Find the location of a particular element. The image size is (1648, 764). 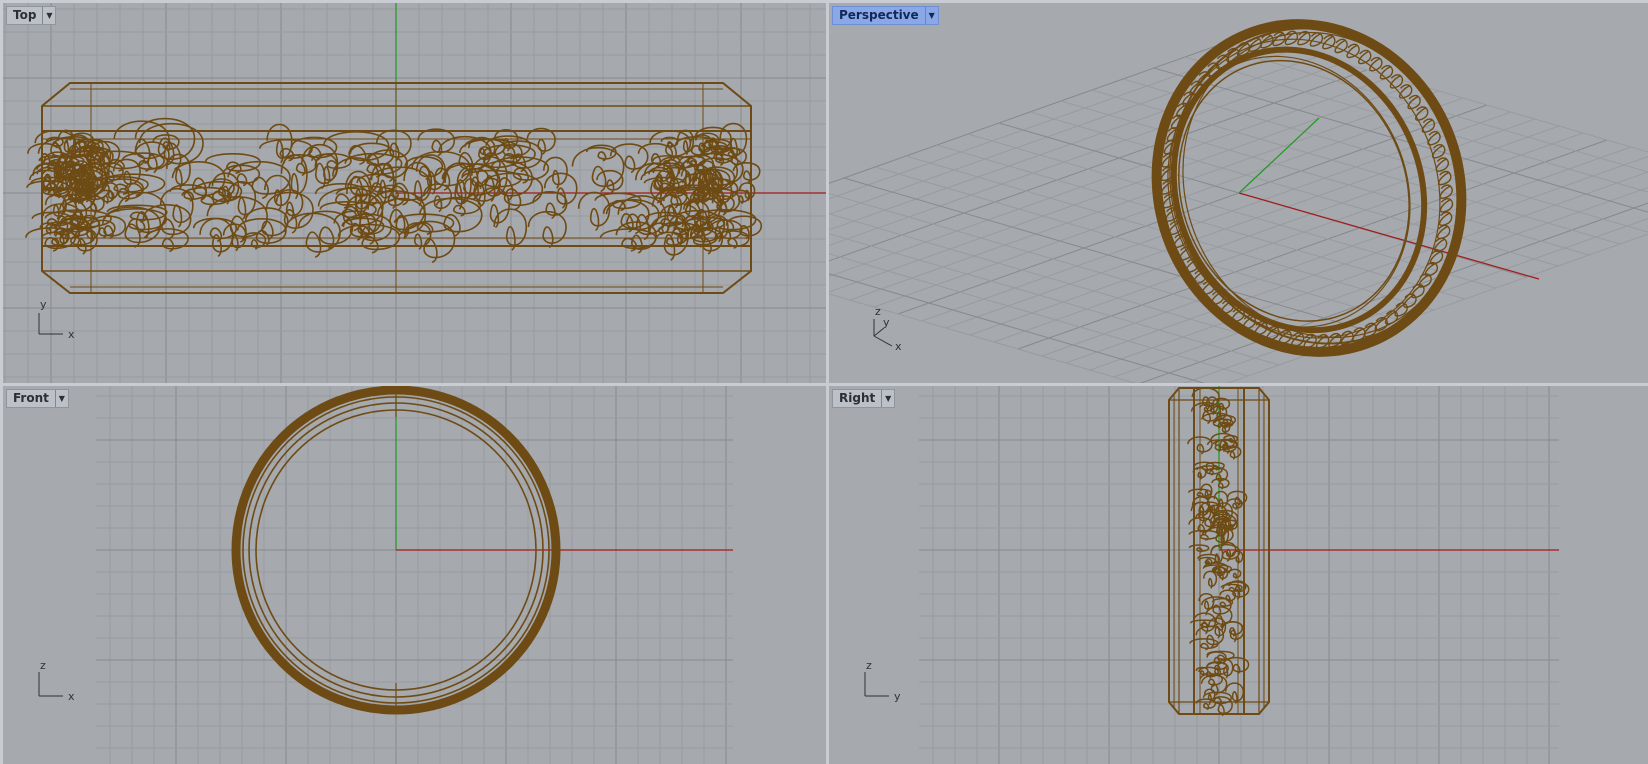

viewport-tab-front: Front ▼ is located at coordinates (37, 398).